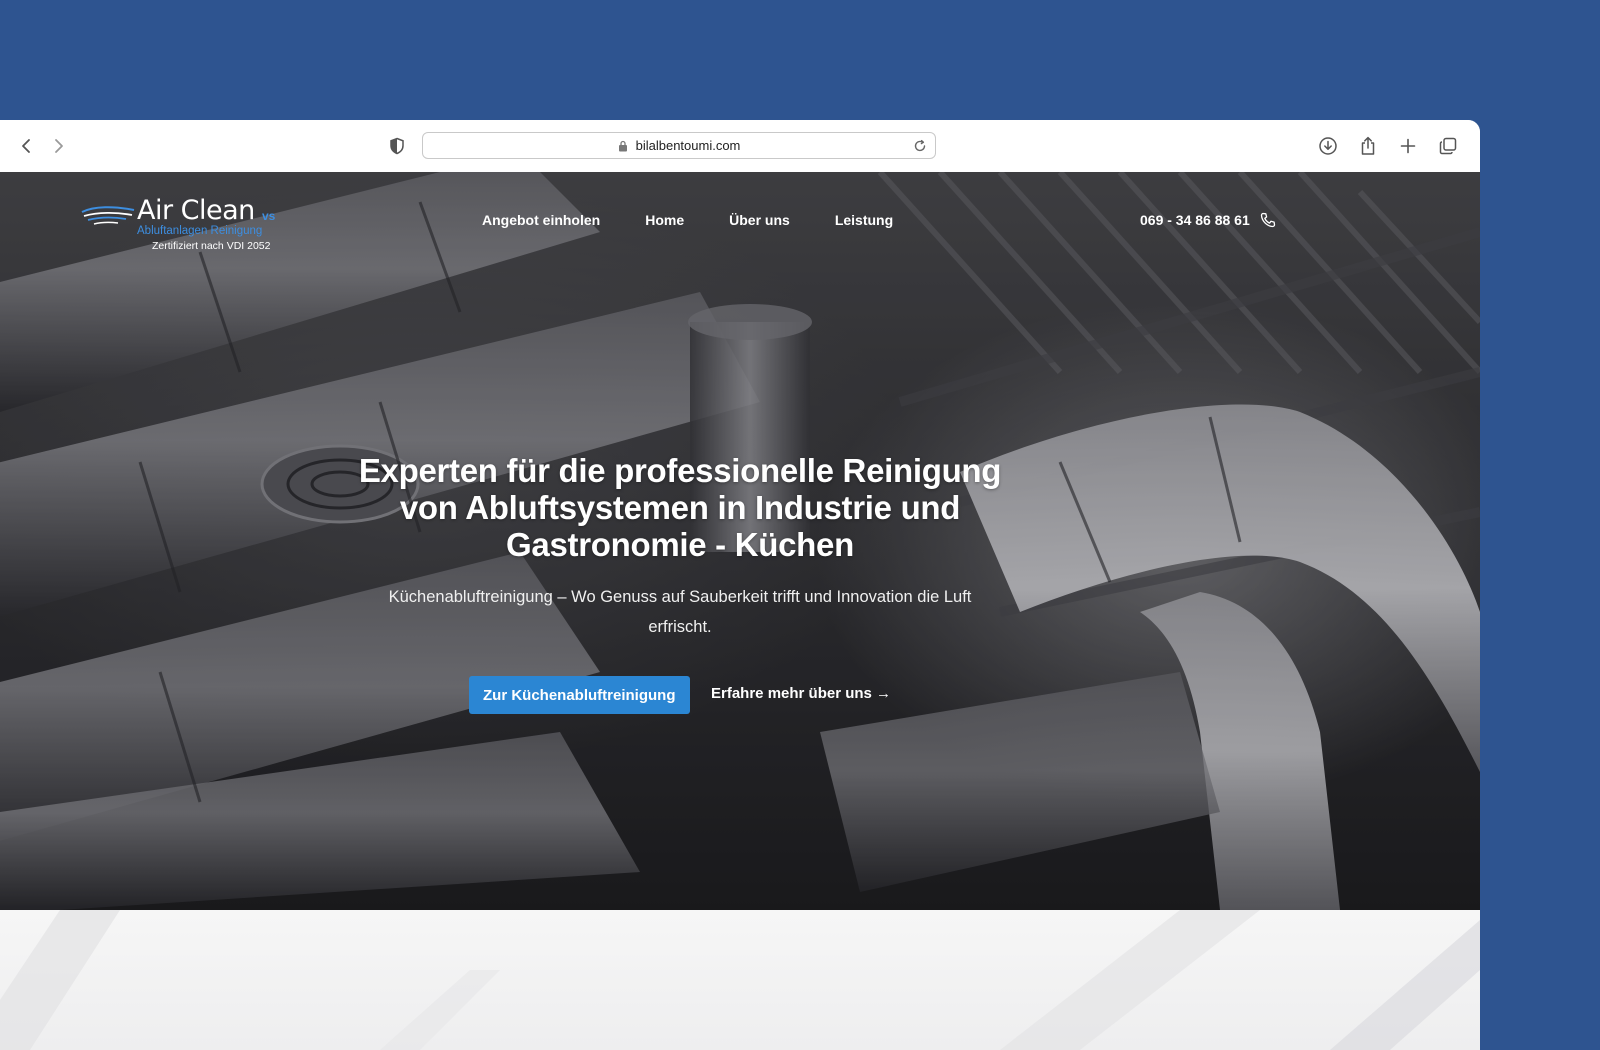 The image size is (1600, 1050). I want to click on reload-icon, so click(920, 146).